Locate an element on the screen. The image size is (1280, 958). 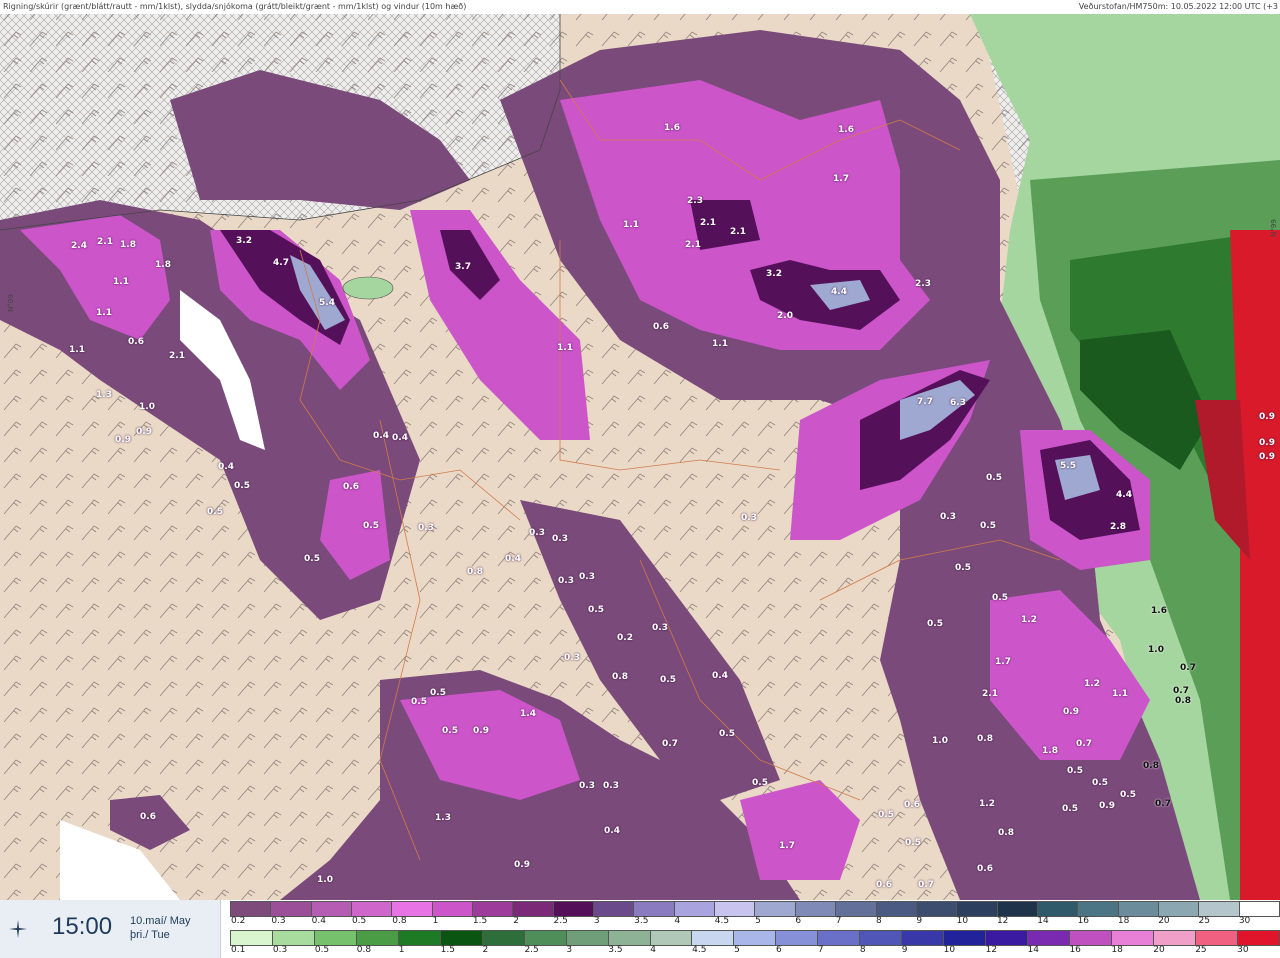
play-icon is located at coordinates (18, 929).